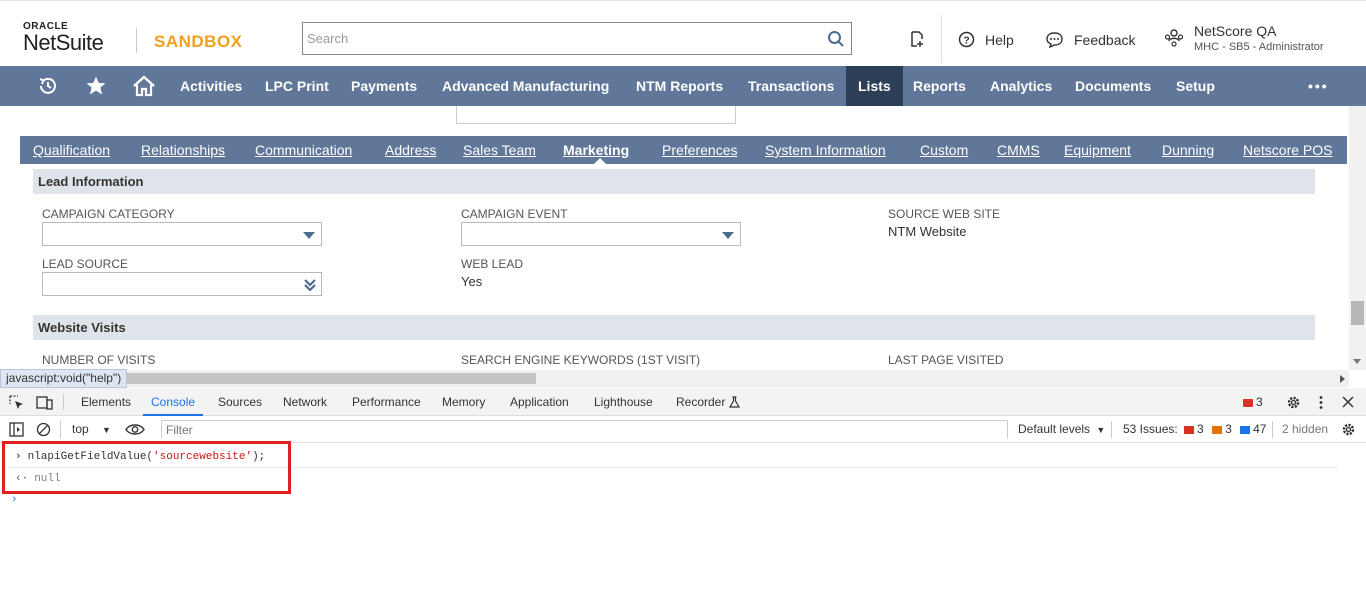 The height and width of the screenshot is (614, 1366). Describe the element at coordinates (558, 38) in the screenshot. I see `search-input` at that location.